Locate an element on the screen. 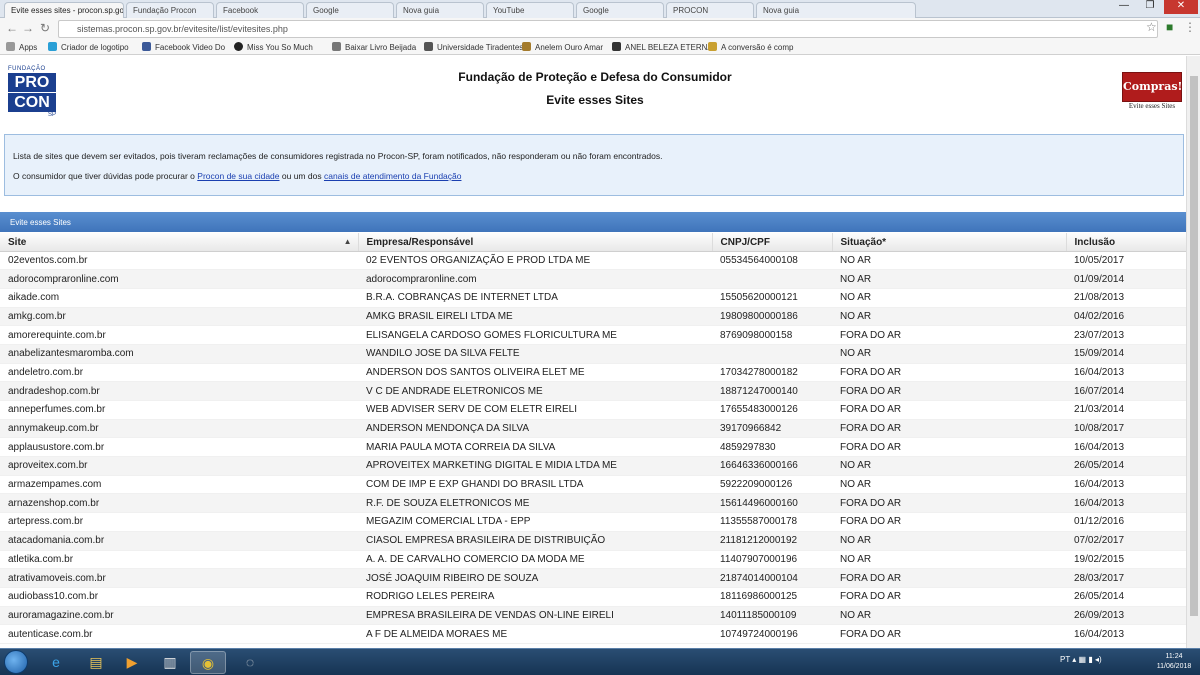  cell-inclusao: 07/02/2017 is located at coordinates (1126, 541).